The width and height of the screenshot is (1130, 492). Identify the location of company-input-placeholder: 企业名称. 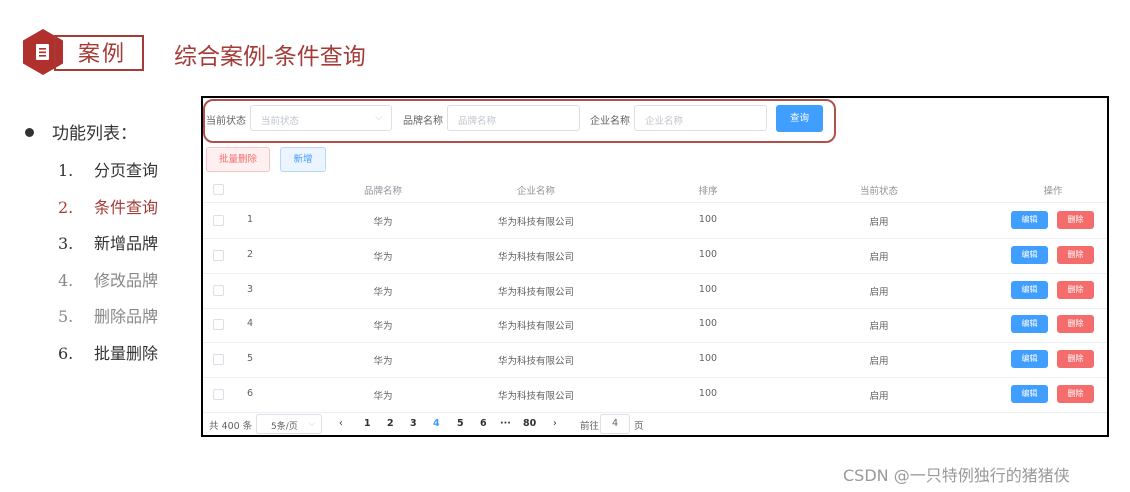
(664, 121).